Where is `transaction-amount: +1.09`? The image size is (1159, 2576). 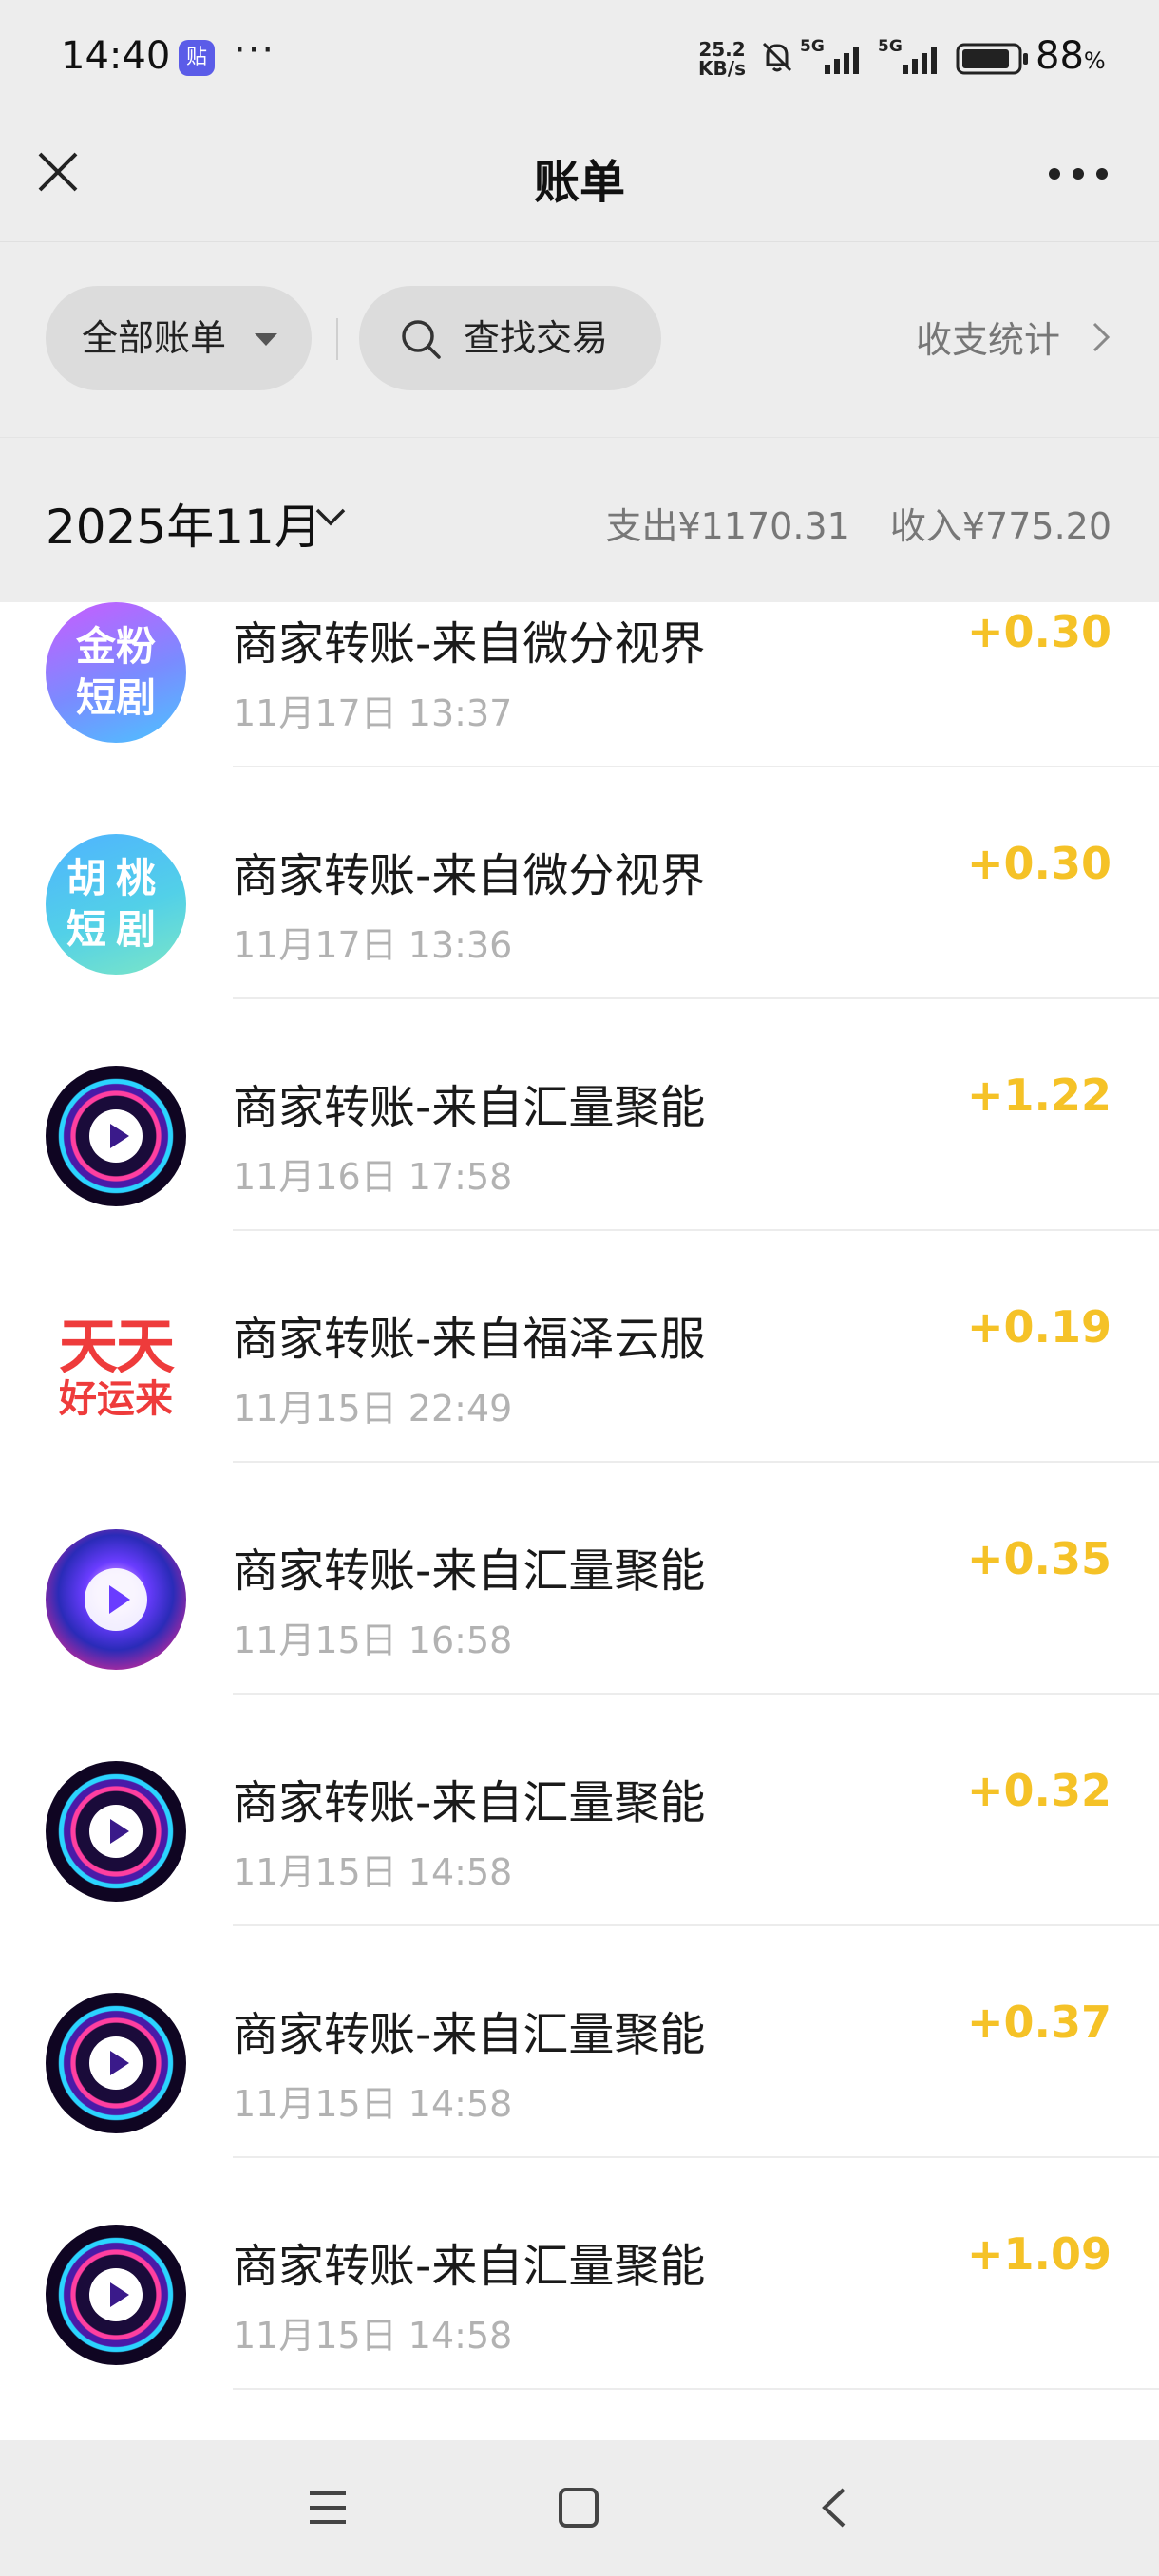 transaction-amount: +1.09 is located at coordinates (1039, 2254).